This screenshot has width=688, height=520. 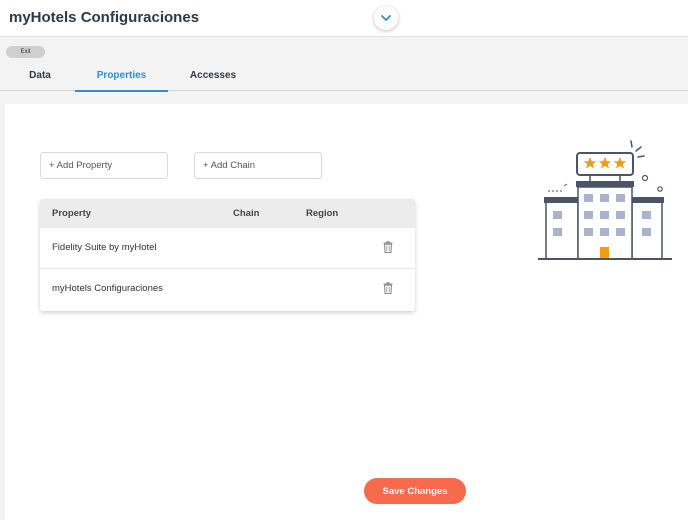 I want to click on column-header-chain: Chain, so click(x=246, y=213).